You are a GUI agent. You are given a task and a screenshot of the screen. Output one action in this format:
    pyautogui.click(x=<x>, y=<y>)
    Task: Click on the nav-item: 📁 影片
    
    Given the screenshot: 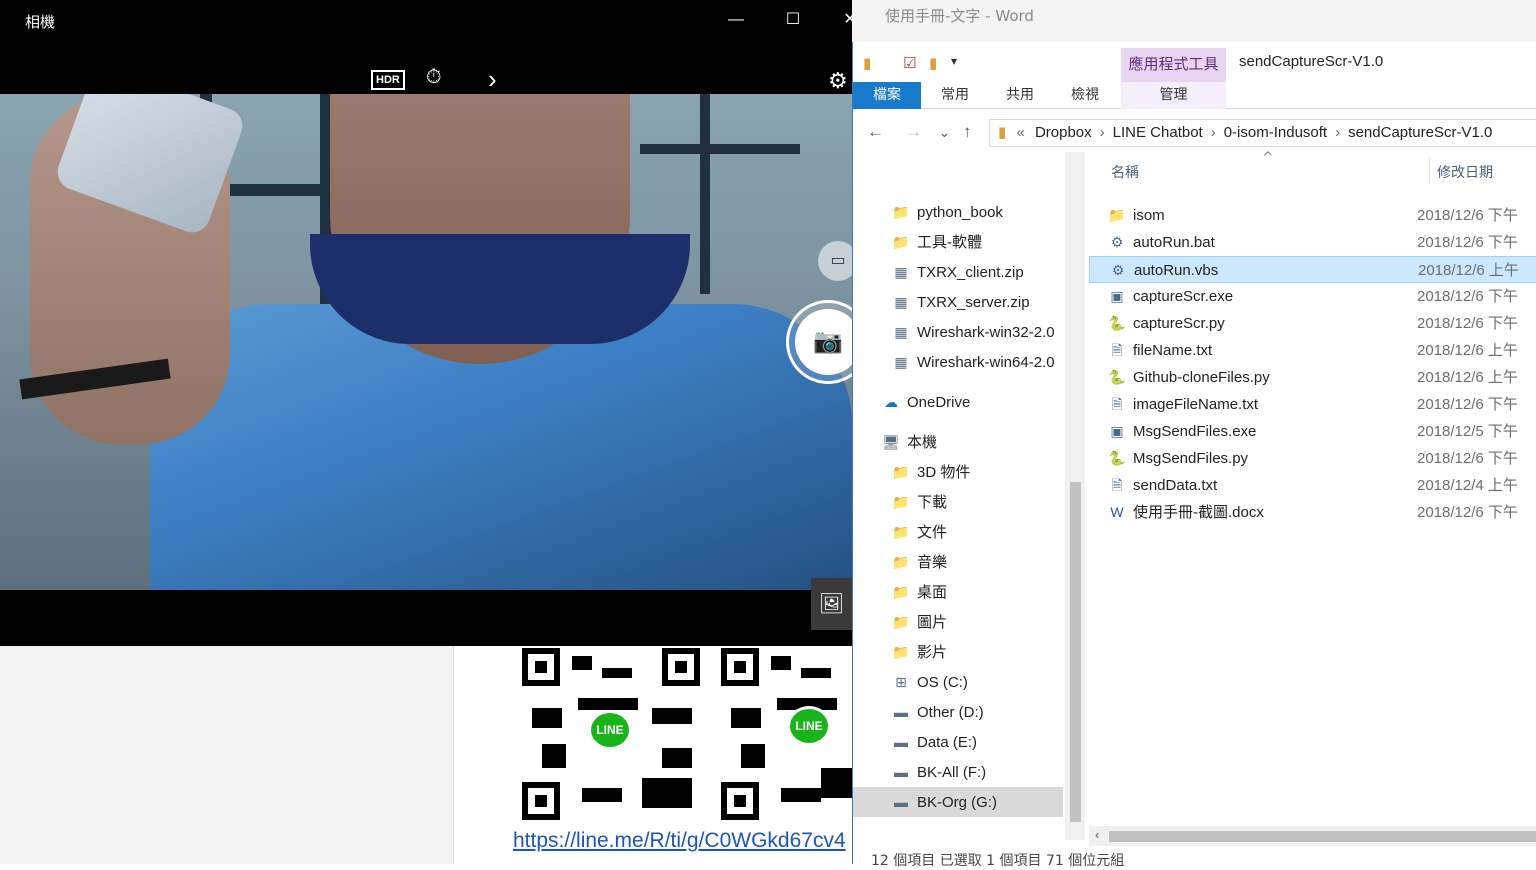 What is the action you would take?
    pyautogui.click(x=958, y=652)
    